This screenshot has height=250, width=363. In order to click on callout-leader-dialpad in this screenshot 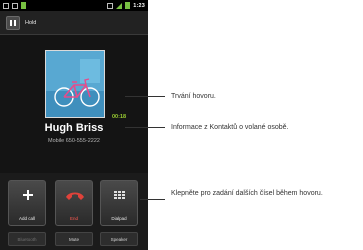, I will do `click(152, 199)`.